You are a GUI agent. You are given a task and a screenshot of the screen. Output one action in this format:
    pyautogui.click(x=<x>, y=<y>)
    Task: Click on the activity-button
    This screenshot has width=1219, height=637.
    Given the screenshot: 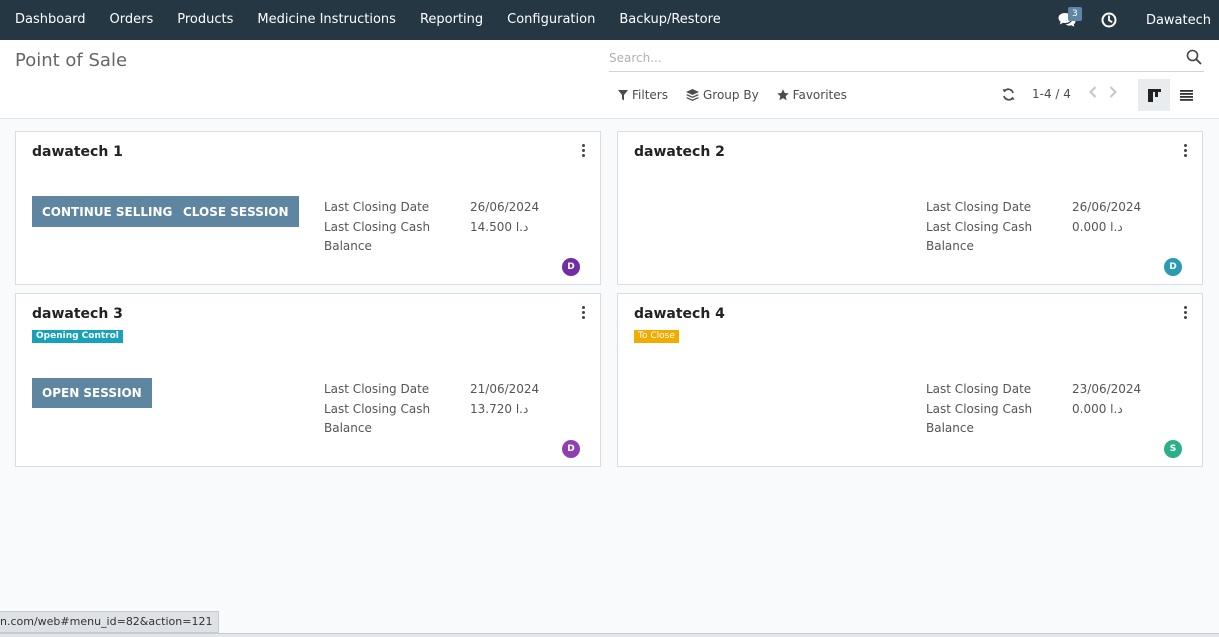 What is the action you would take?
    pyautogui.click(x=1109, y=20)
    